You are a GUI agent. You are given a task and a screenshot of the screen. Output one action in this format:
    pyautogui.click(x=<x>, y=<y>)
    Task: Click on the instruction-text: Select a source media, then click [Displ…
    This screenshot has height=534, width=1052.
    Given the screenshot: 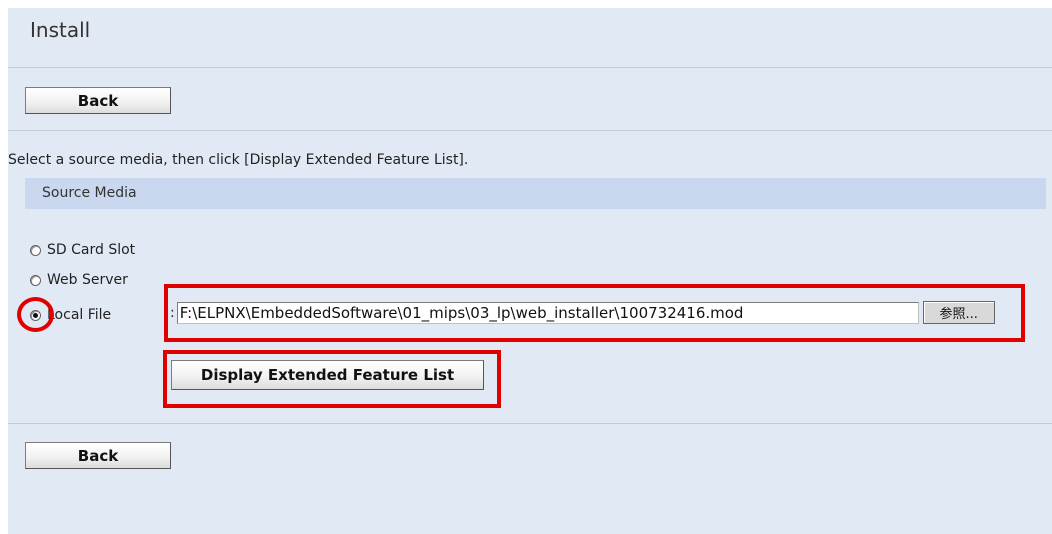 What is the action you would take?
    pyautogui.click(x=238, y=160)
    